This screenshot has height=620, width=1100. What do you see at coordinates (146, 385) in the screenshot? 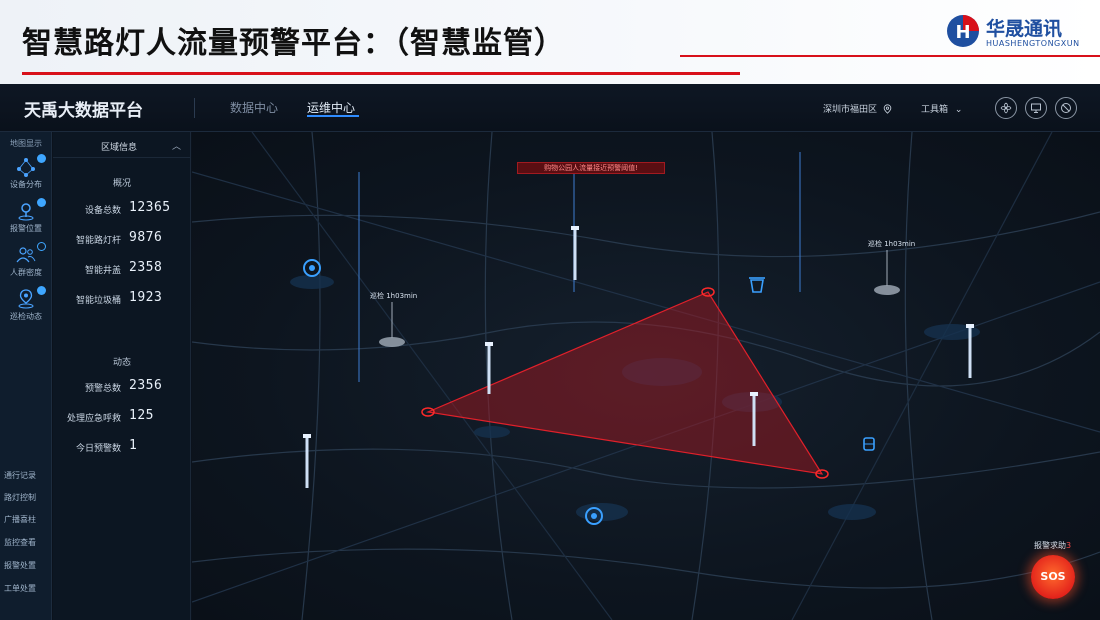
I see `stat-value: 2356` at bounding box center [146, 385].